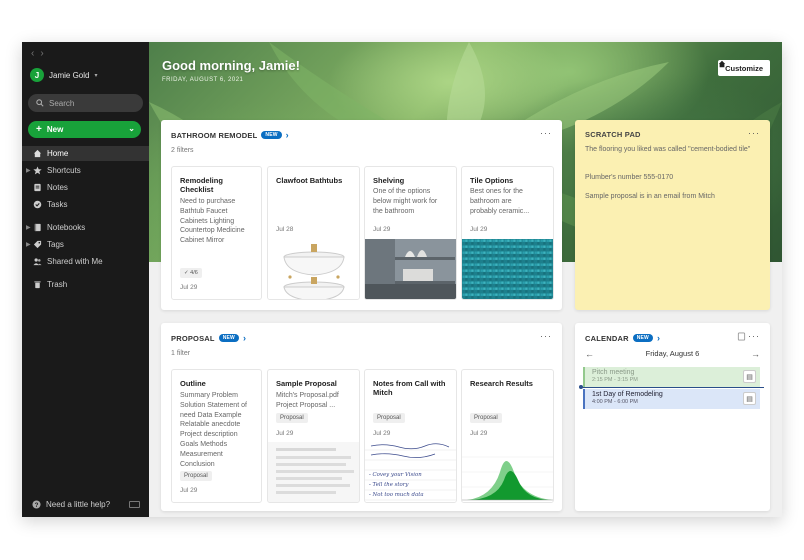 Image resolution: width=804 pixels, height=560 pixels. I want to click on snippet-line: the bathroom, so click(394, 211).